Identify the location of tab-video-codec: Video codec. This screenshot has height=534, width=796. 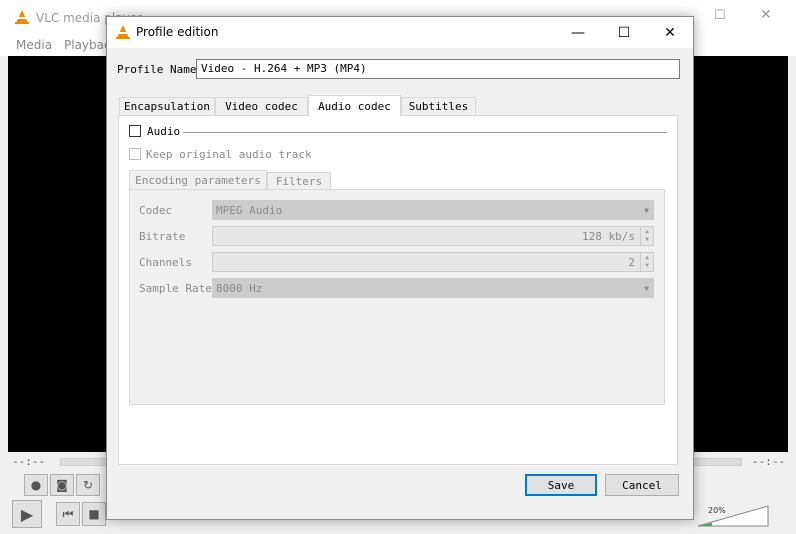
(261, 106).